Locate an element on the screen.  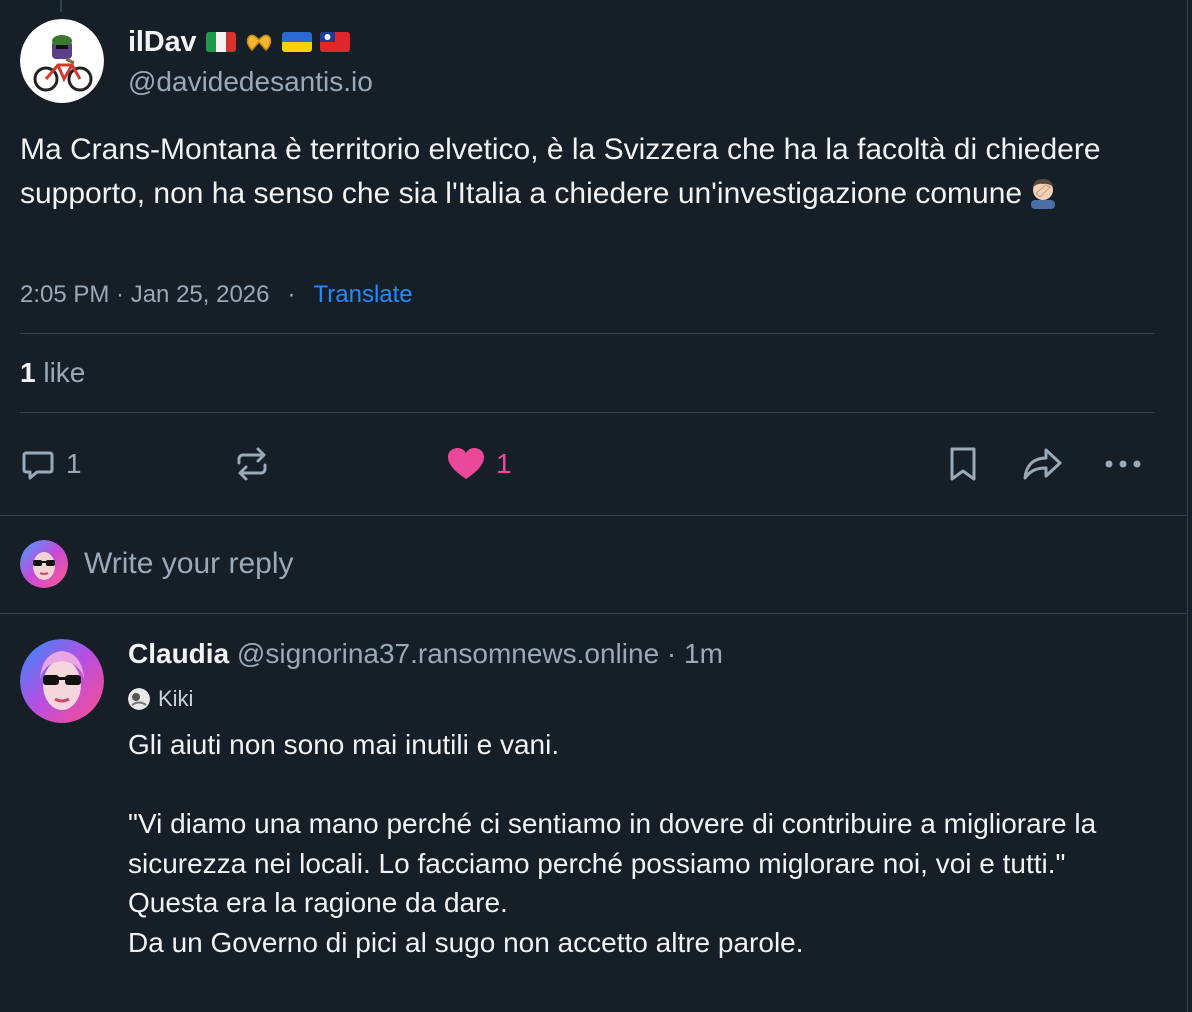
reply-input-placeholder: Write your reply is located at coordinates (189, 564).